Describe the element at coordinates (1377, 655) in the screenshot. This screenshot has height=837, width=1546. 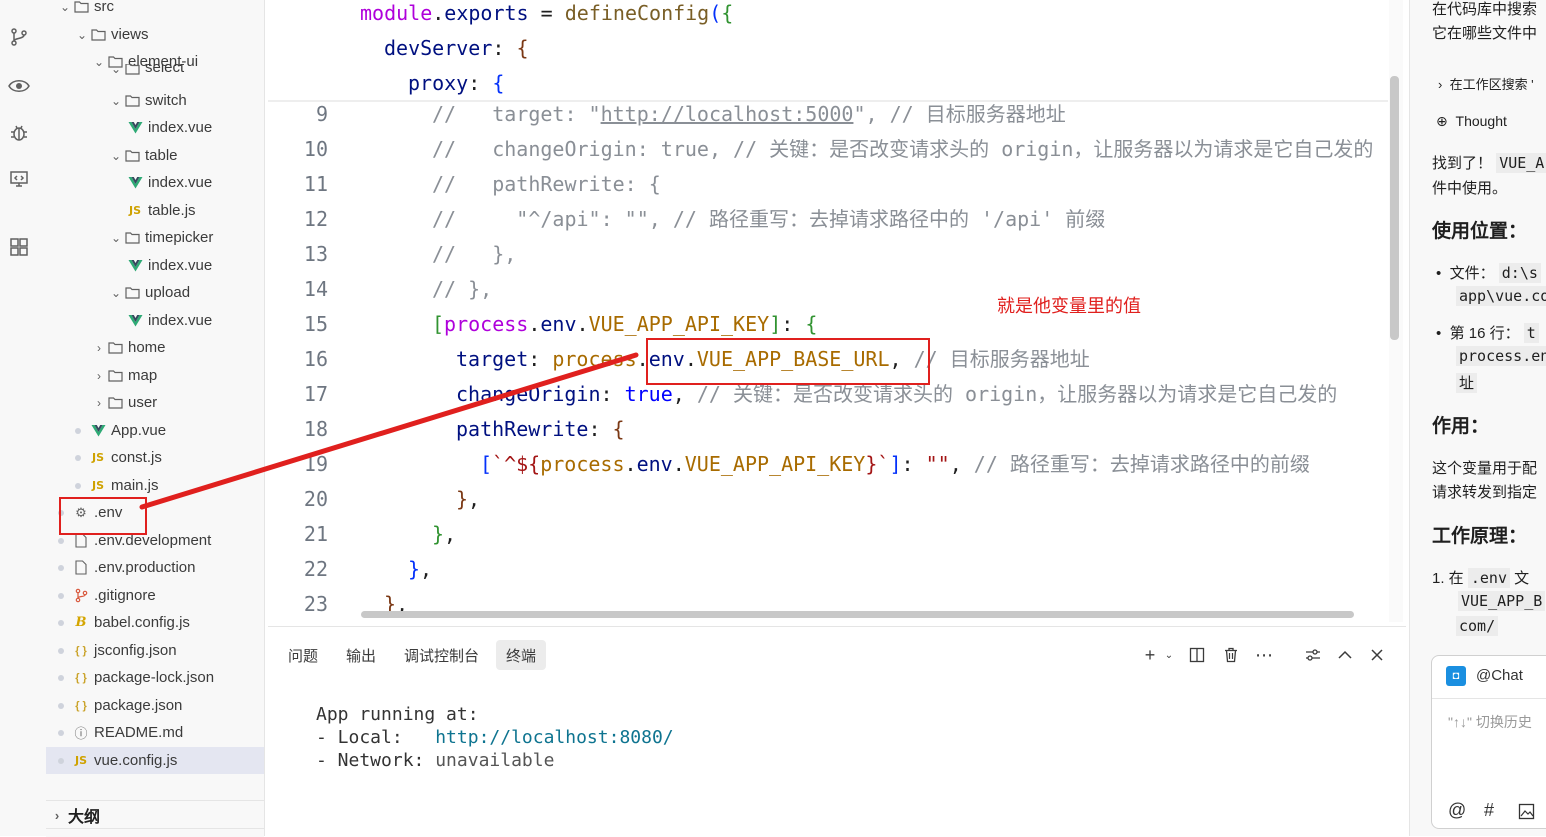
I see `close-panel-icon` at that location.